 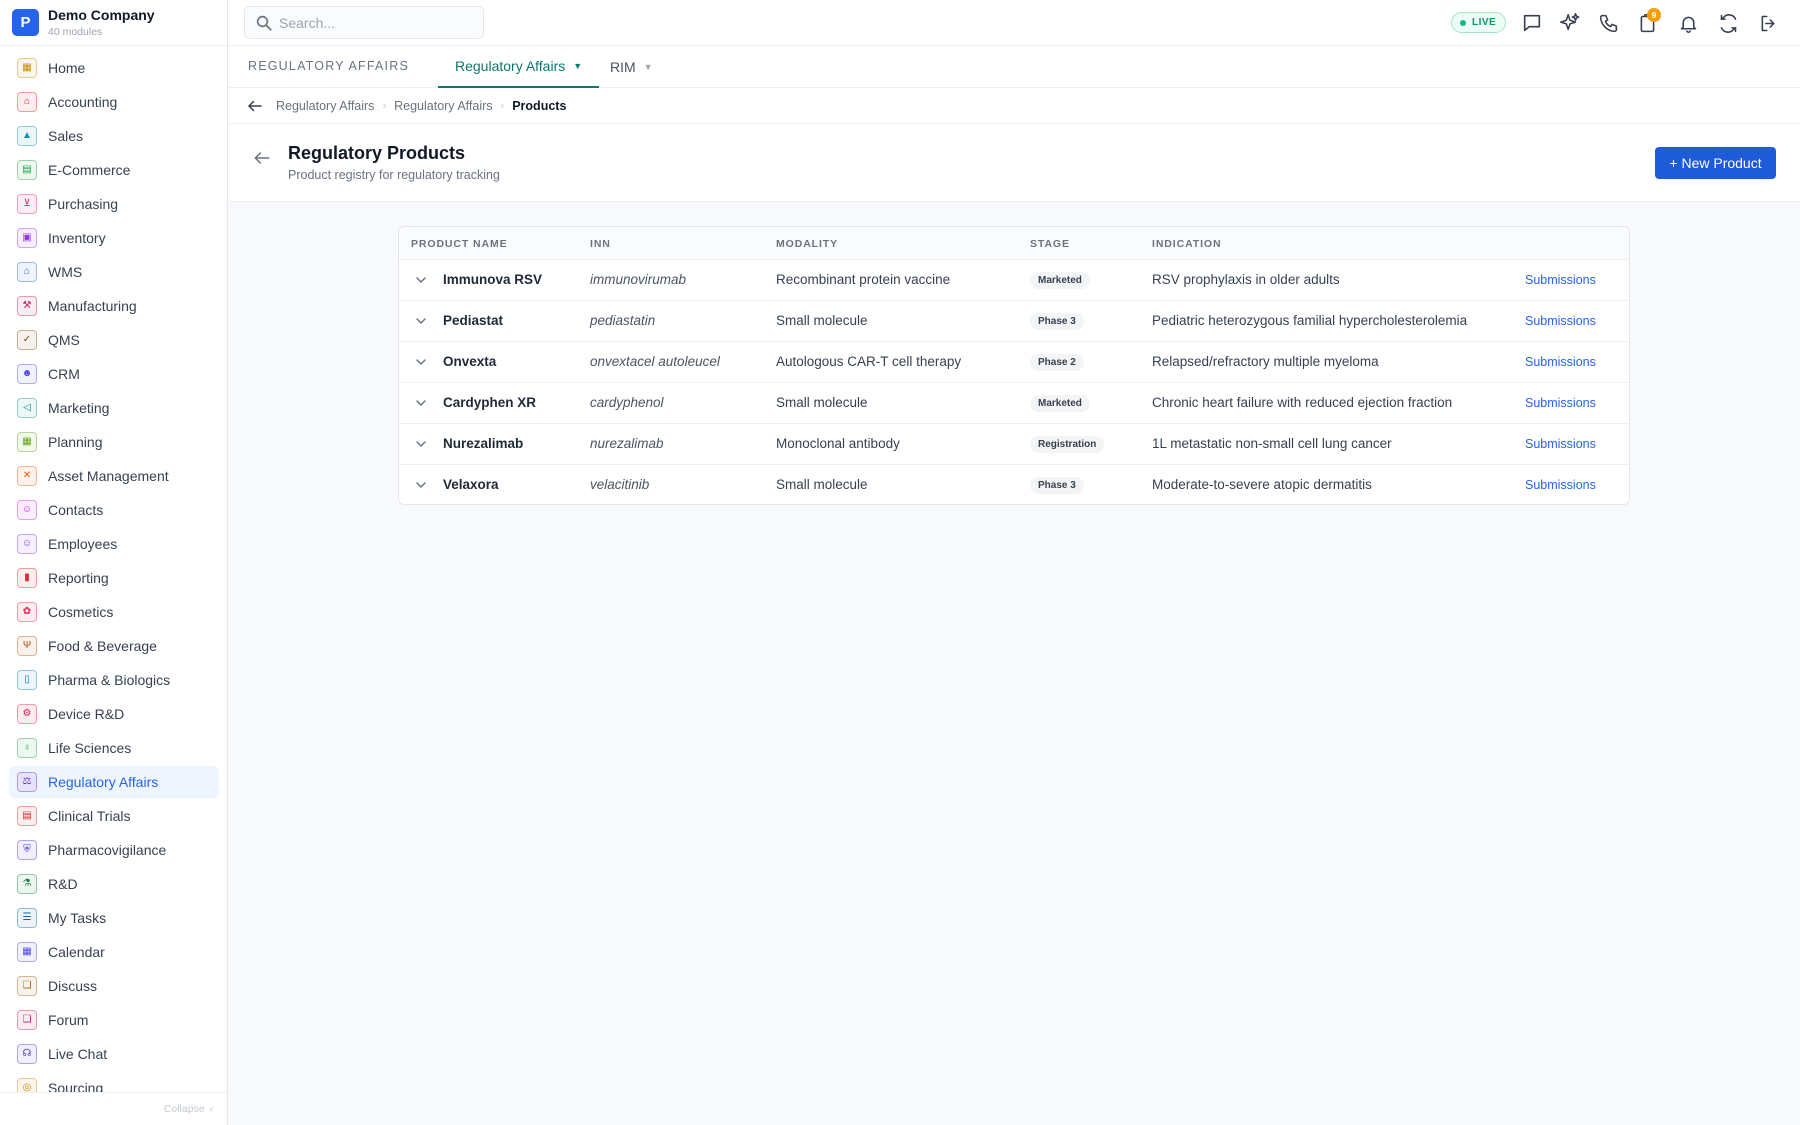 I want to click on notification-count-badge: 9, so click(x=1654, y=15).